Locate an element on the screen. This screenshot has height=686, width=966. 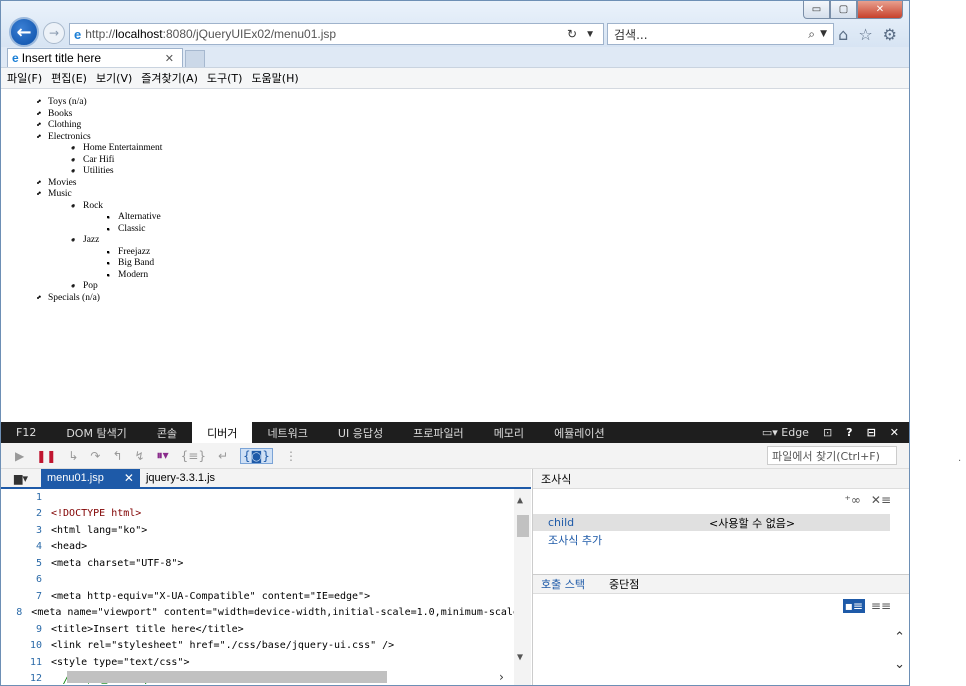
help-icon: ? is located at coordinates (849, 432).